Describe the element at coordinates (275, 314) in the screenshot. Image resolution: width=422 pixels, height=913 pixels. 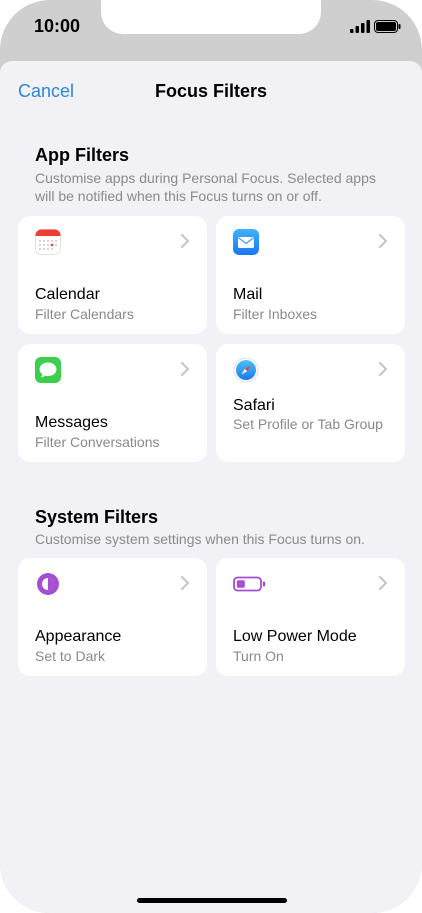
I see `card-description: Filter Inboxes` at that location.